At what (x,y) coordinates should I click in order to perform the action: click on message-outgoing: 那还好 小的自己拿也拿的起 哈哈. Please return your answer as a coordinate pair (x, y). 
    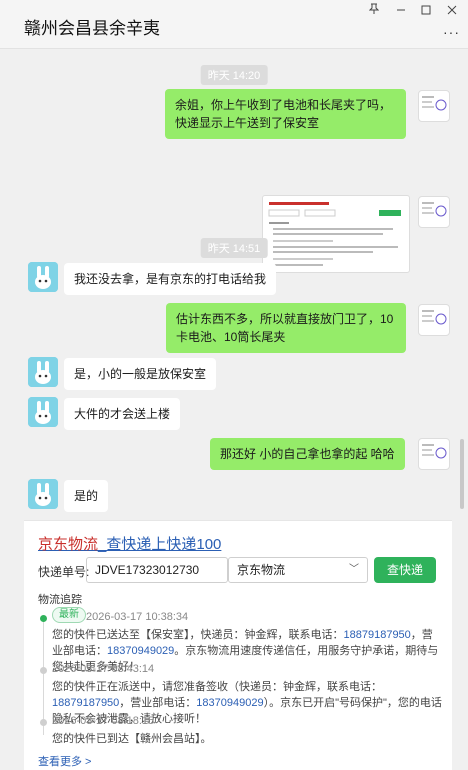
    Looking at the image, I should click on (307, 454).